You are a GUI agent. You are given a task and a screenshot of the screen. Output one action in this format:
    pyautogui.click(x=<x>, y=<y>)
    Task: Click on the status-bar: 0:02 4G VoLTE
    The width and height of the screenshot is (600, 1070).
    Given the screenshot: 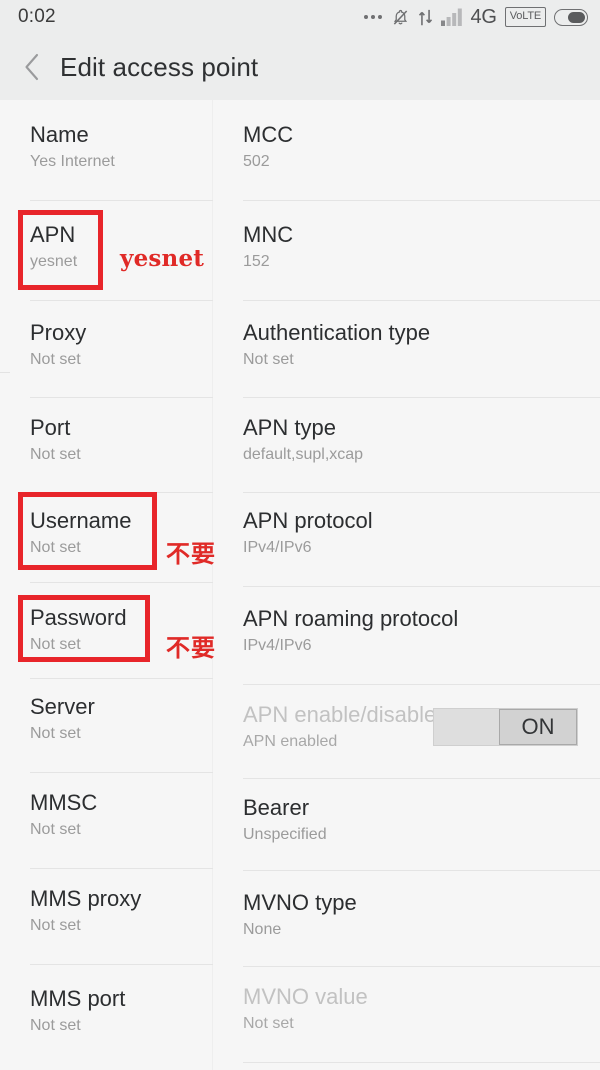 What is the action you would take?
    pyautogui.click(x=300, y=17)
    